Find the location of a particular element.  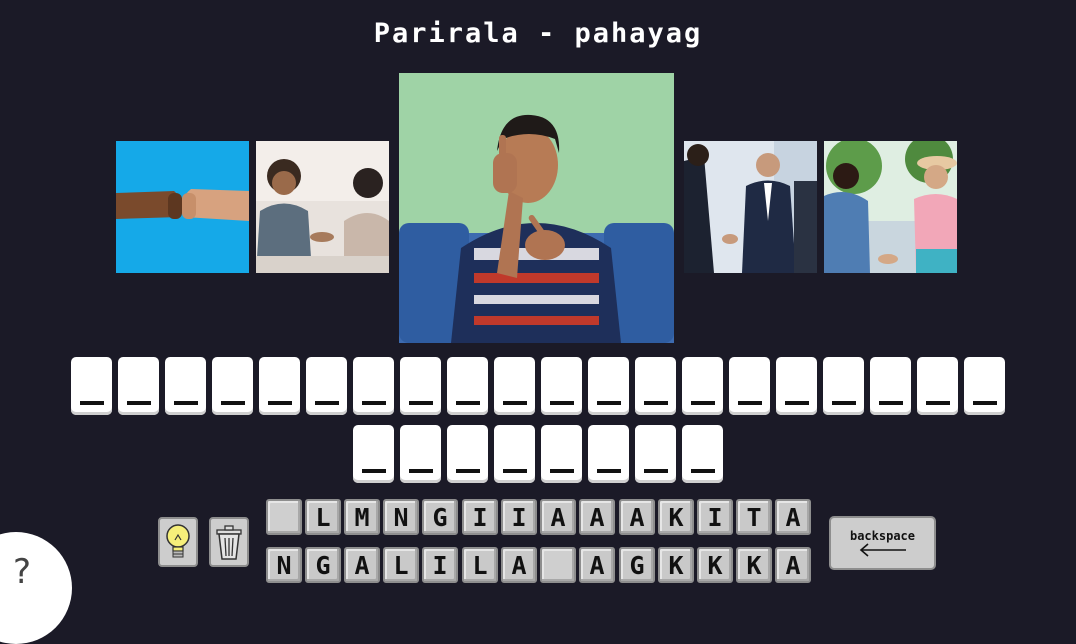

trash-can-icon is located at coordinates (229, 542).